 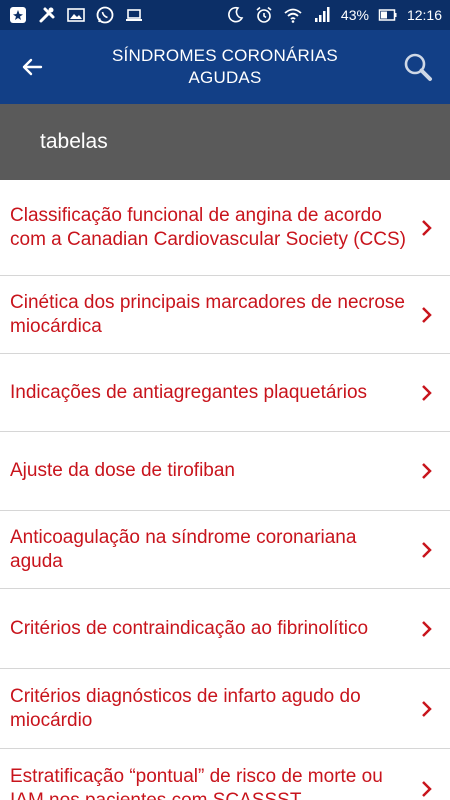 What do you see at coordinates (18, 15) in the screenshot?
I see `app-notification-icon` at bounding box center [18, 15].